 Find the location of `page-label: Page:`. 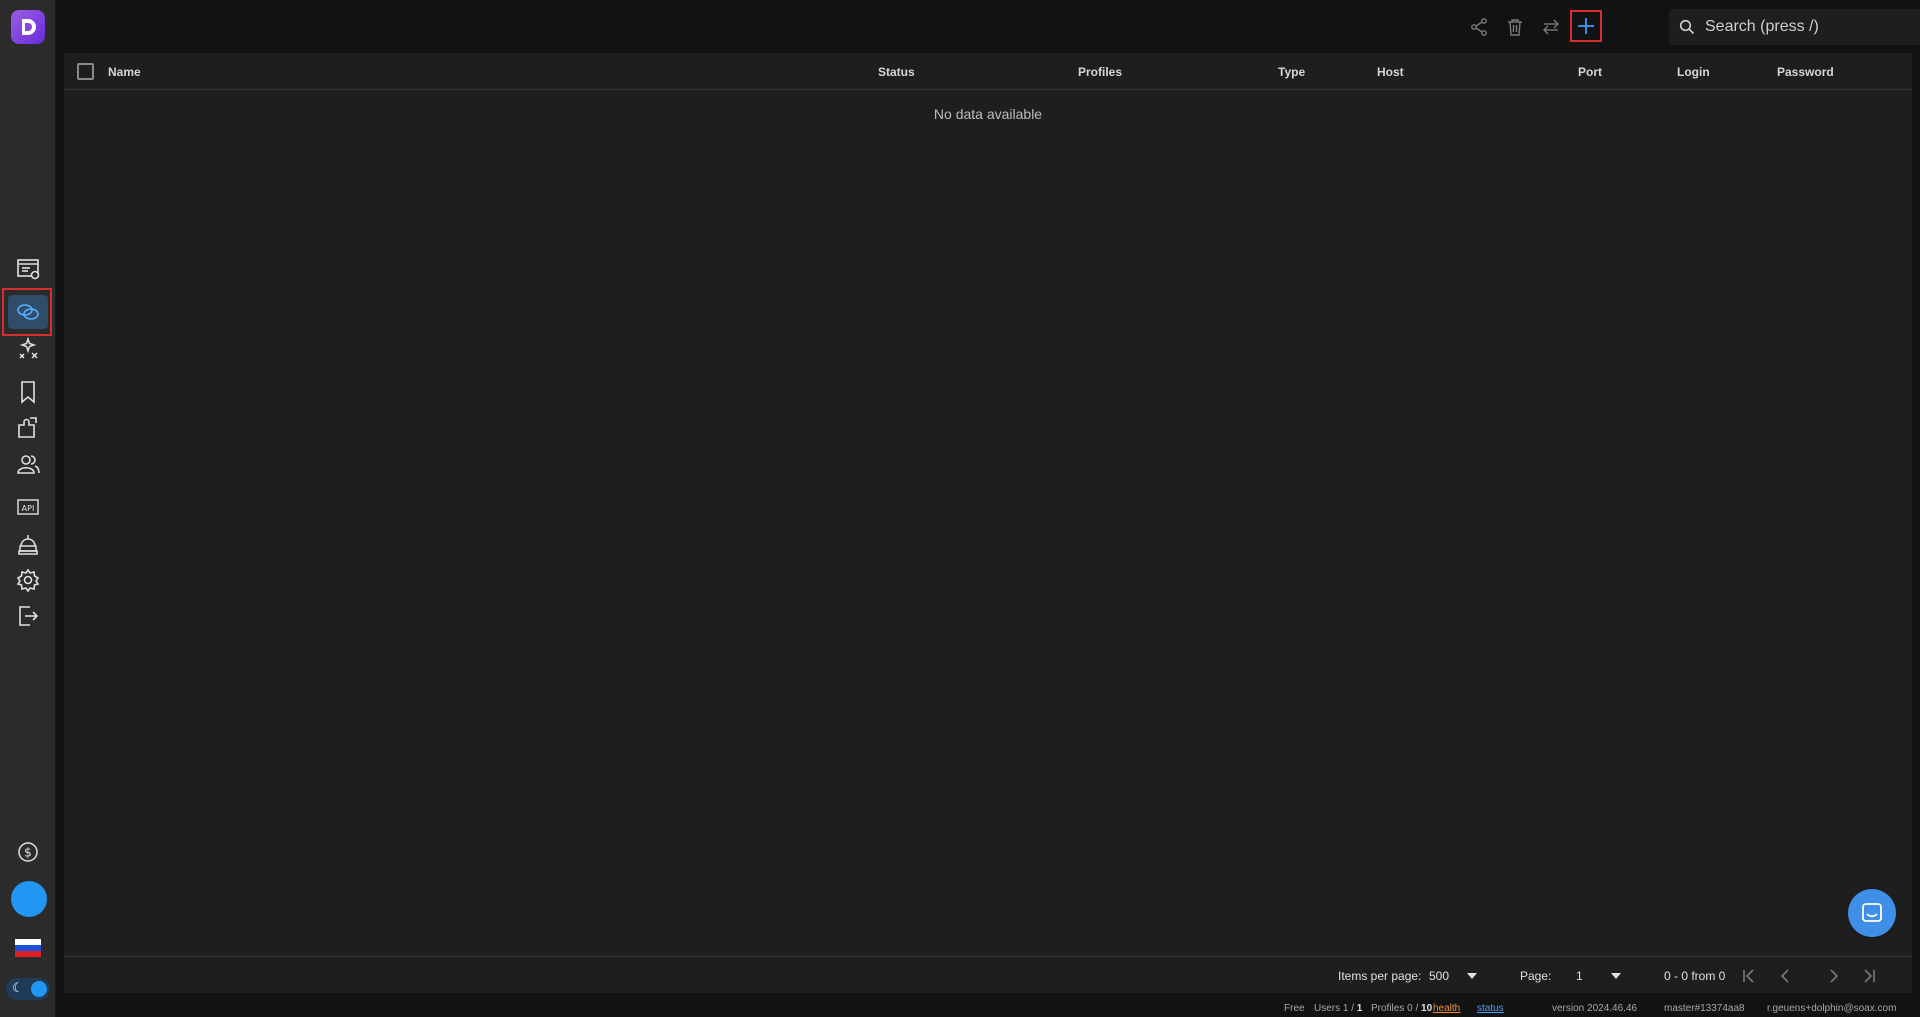

page-label: Page: is located at coordinates (1536, 976).